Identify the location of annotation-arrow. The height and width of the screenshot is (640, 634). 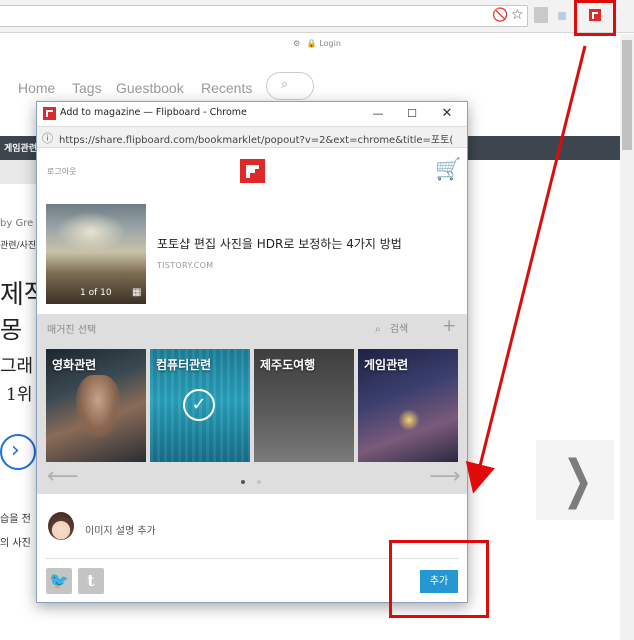
(526, 269).